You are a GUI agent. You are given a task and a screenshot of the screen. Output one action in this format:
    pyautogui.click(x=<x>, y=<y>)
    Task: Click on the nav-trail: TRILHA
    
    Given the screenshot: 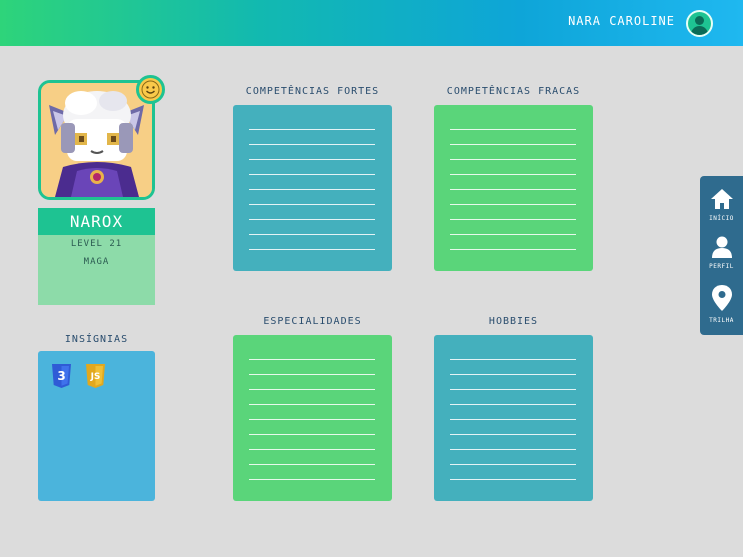 What is the action you would take?
    pyautogui.click(x=721, y=304)
    